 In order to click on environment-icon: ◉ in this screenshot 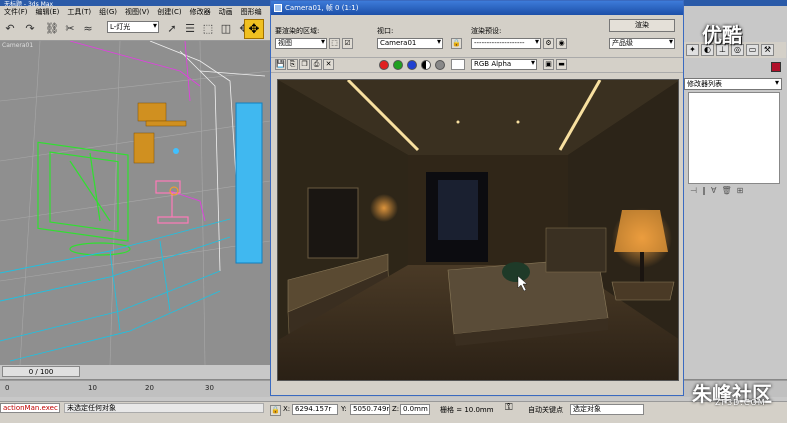, I will do `click(561, 43)`.